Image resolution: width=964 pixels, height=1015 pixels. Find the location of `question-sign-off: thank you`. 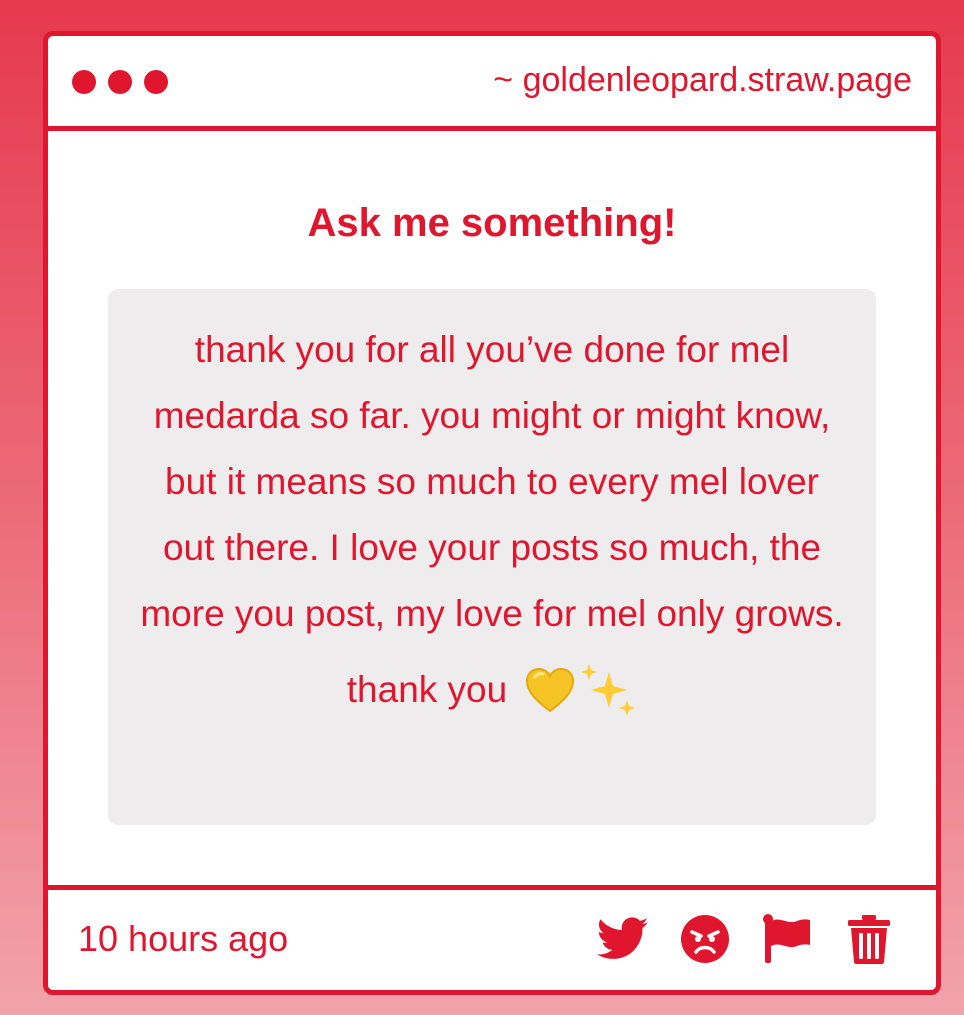

question-sign-off: thank you is located at coordinates (492, 690).